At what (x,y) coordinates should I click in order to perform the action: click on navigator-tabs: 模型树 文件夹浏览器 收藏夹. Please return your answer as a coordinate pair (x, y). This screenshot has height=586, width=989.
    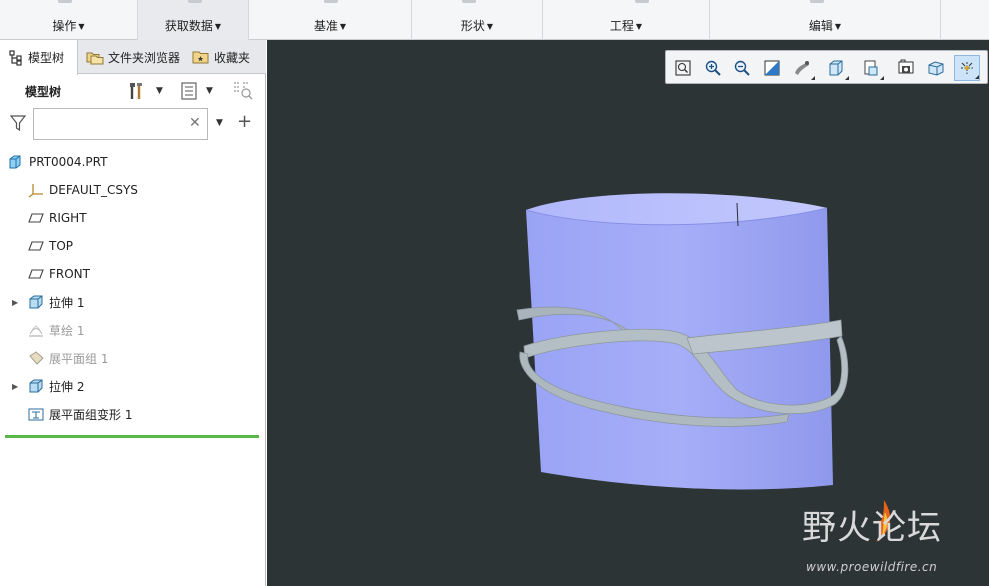
    Looking at the image, I should click on (133, 57).